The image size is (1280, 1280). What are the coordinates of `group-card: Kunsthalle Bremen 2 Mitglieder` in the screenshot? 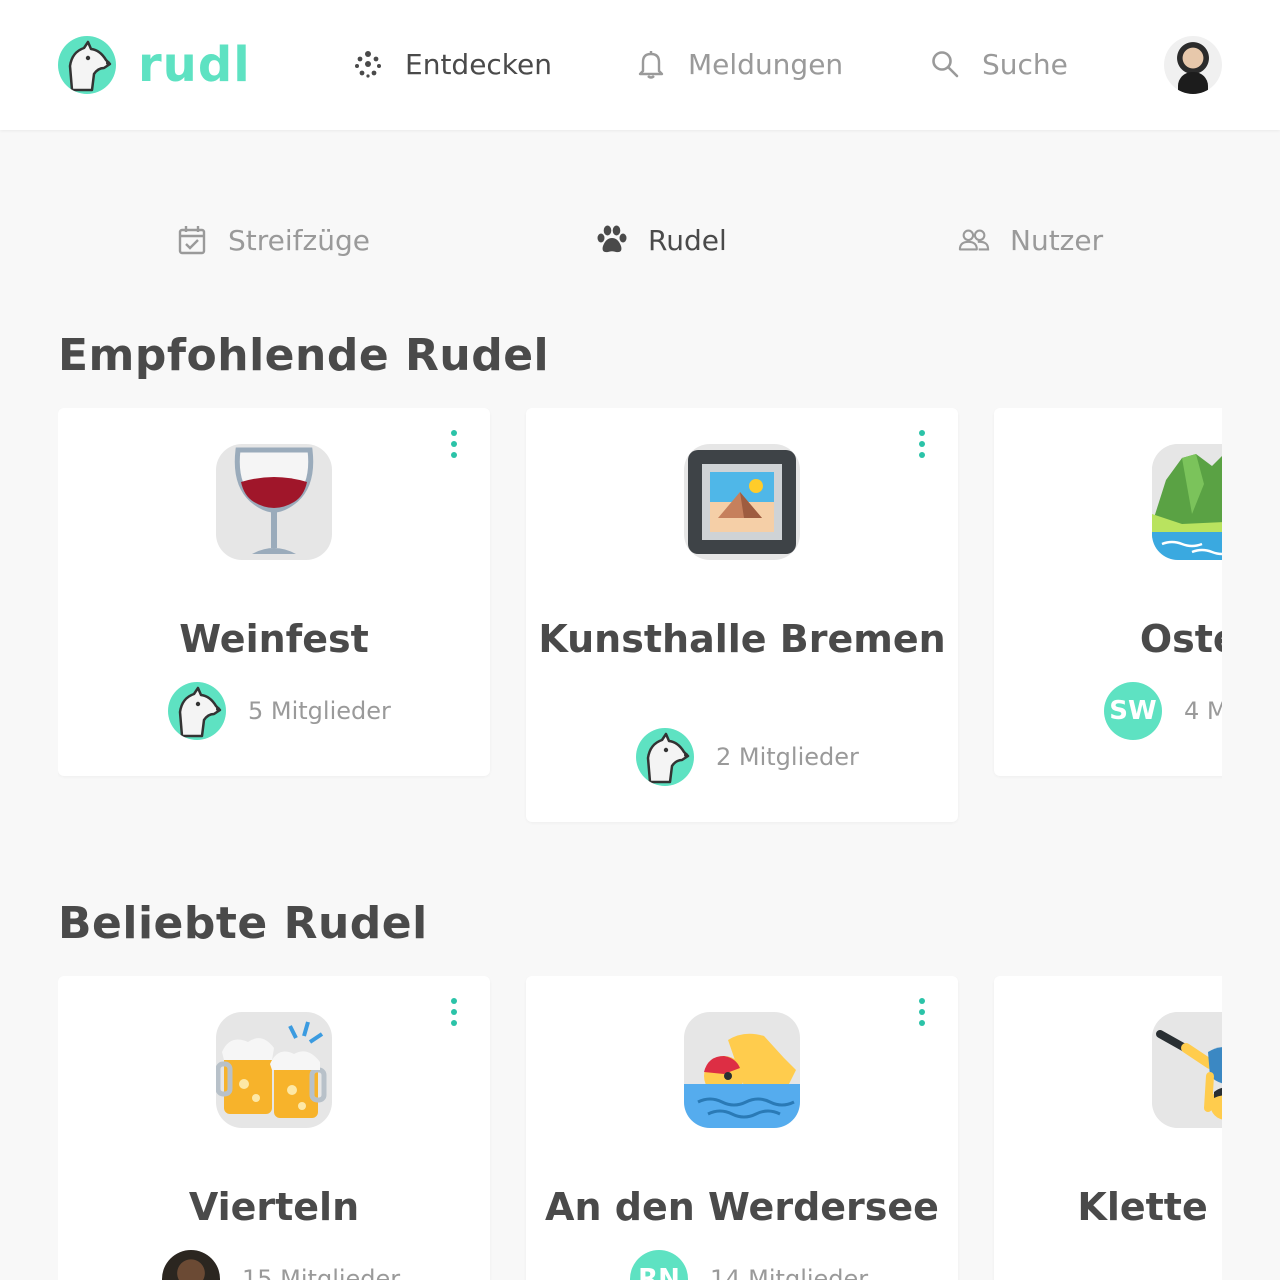 It's located at (742, 615).